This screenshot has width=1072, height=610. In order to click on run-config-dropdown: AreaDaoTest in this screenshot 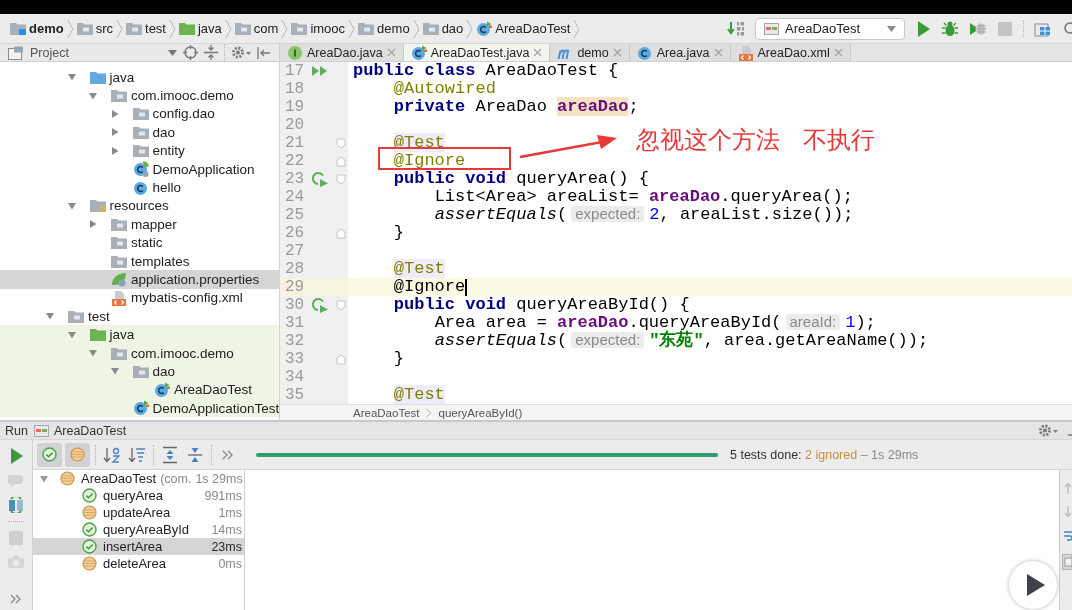, I will do `click(830, 28)`.